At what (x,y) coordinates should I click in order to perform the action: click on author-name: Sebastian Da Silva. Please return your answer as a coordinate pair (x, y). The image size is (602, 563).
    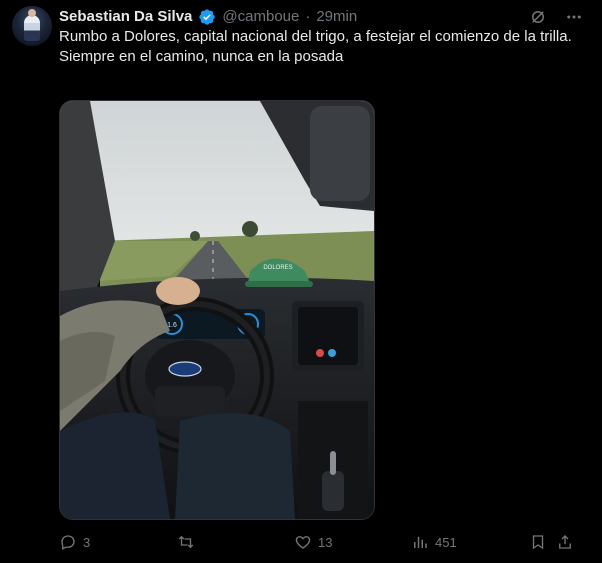
    Looking at the image, I should click on (125, 17).